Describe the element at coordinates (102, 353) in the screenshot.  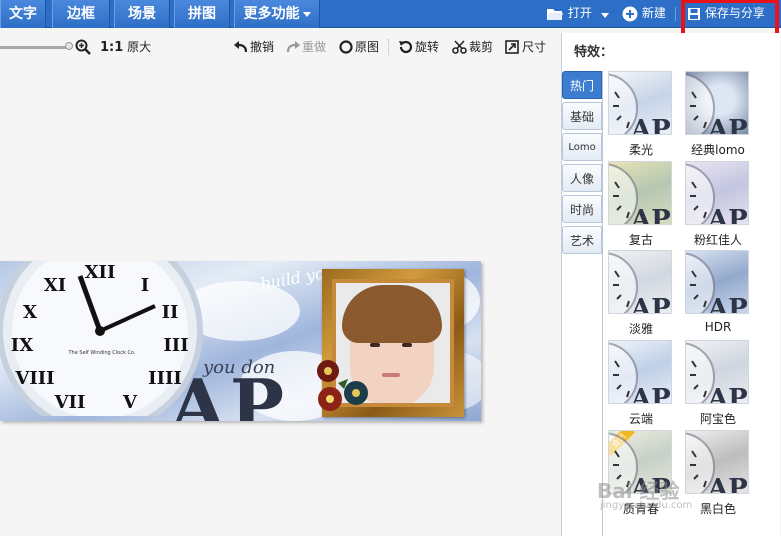
I see `clock-brand-text: The Self Winding Clock Co.` at that location.